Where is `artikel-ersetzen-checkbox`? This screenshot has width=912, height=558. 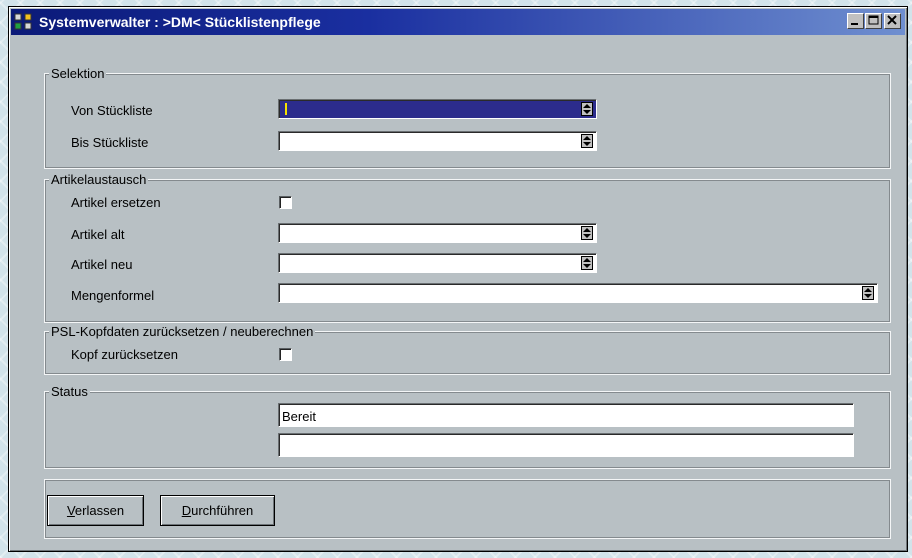
artikel-ersetzen-checkbox is located at coordinates (285, 202).